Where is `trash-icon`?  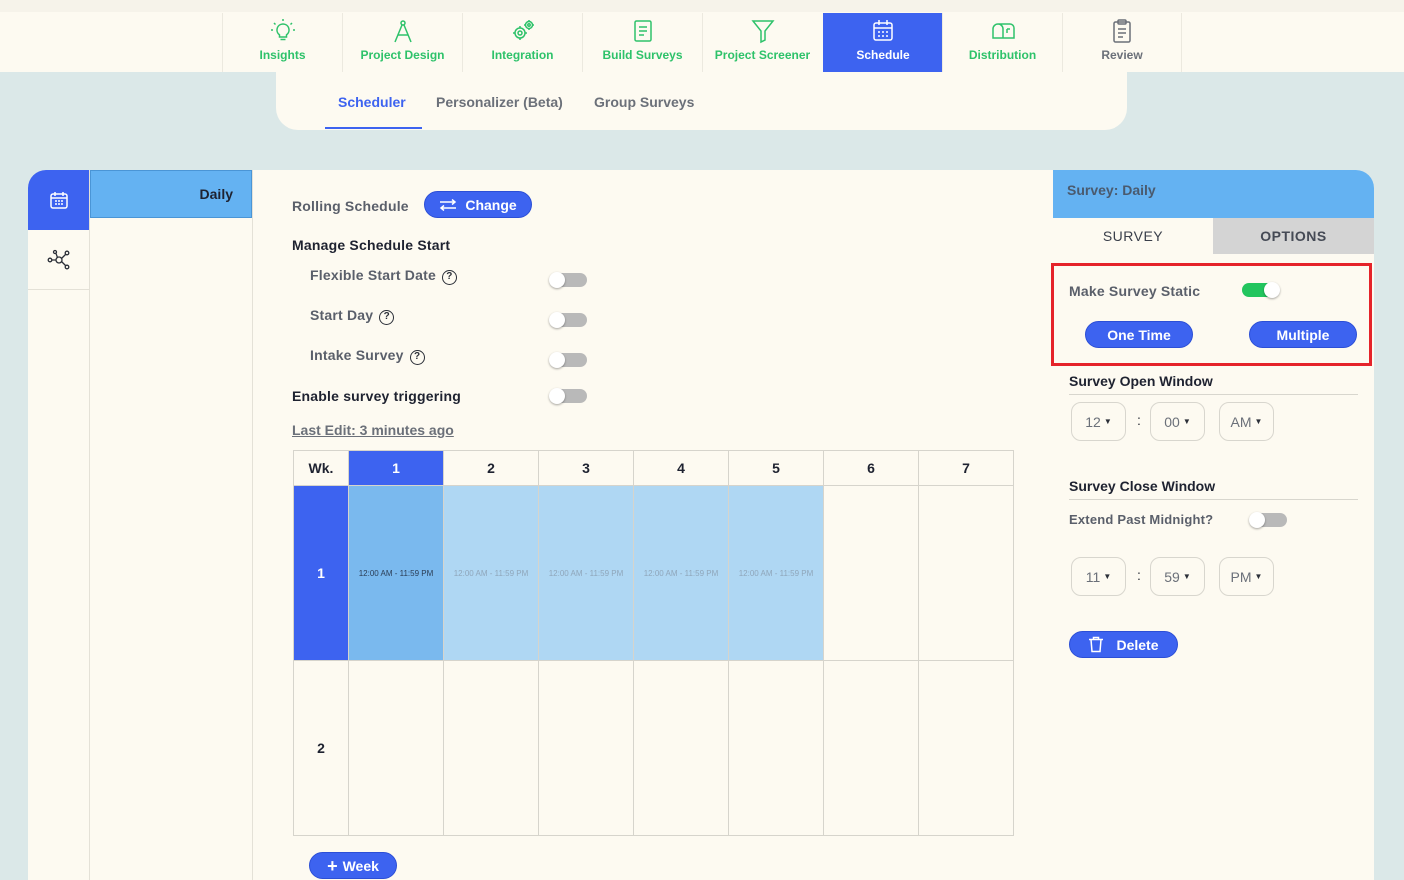 trash-icon is located at coordinates (1096, 644).